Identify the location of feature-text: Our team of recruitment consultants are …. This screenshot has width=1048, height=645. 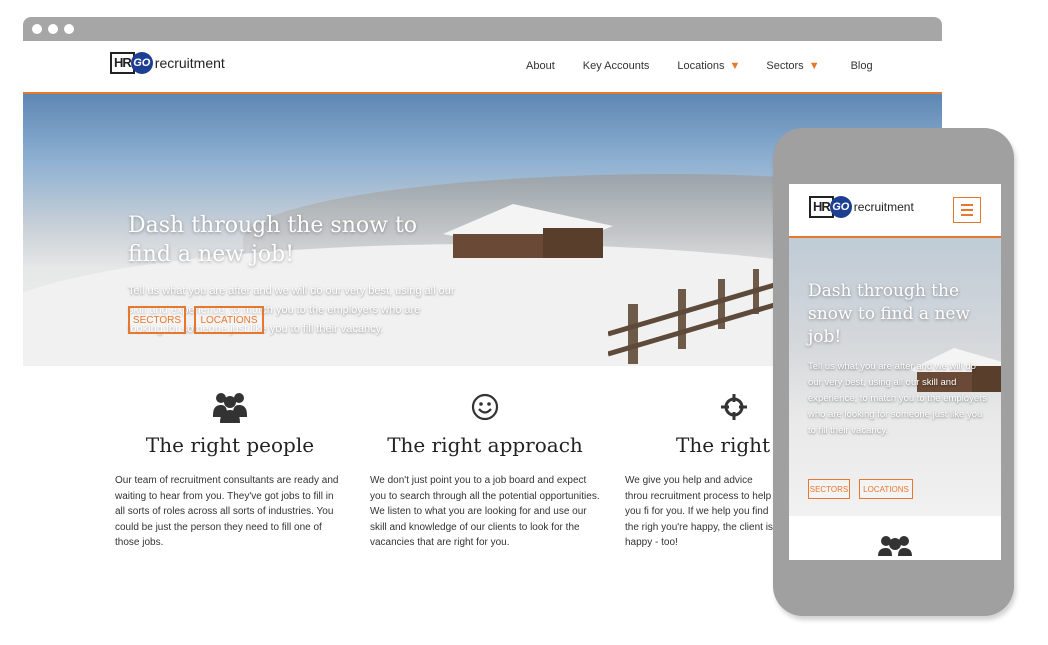
(227, 511).